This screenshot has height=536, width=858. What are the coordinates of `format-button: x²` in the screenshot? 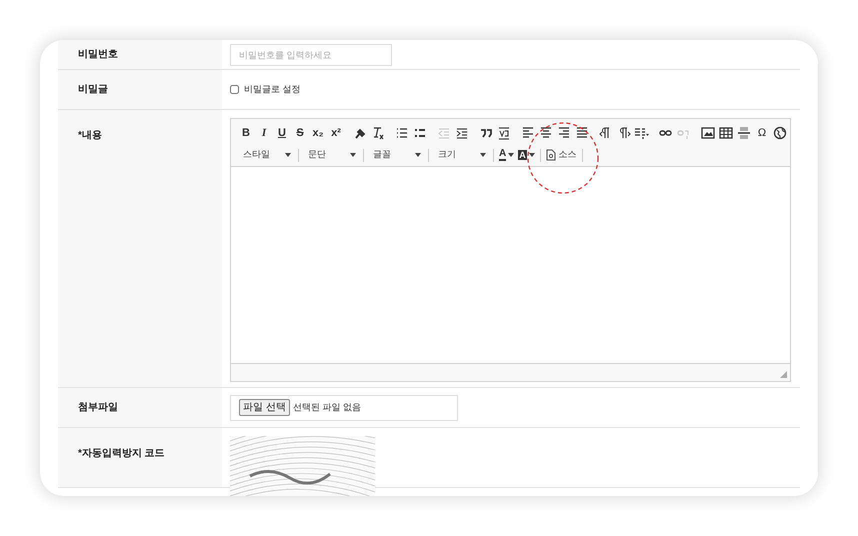 It's located at (336, 133).